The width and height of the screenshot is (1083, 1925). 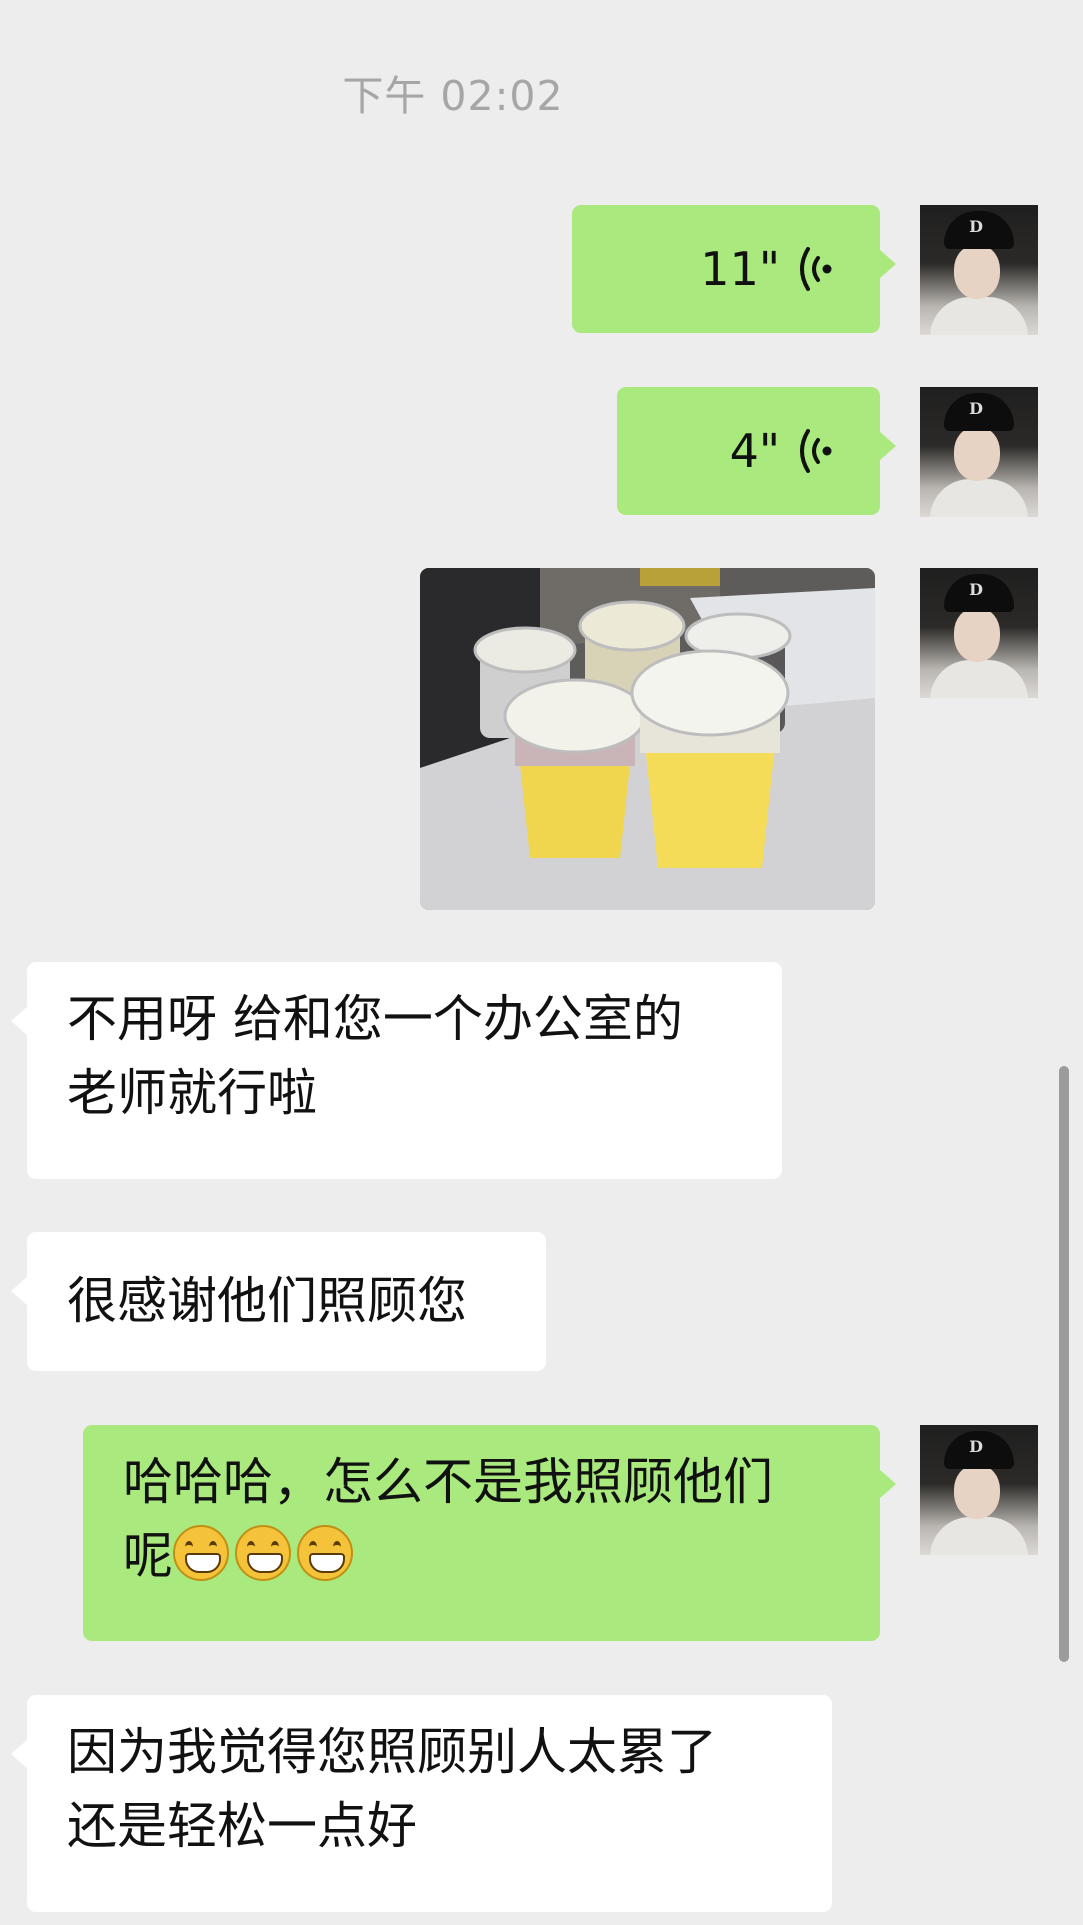 I want to click on voice-message-bubble: 11", so click(x=734, y=269).